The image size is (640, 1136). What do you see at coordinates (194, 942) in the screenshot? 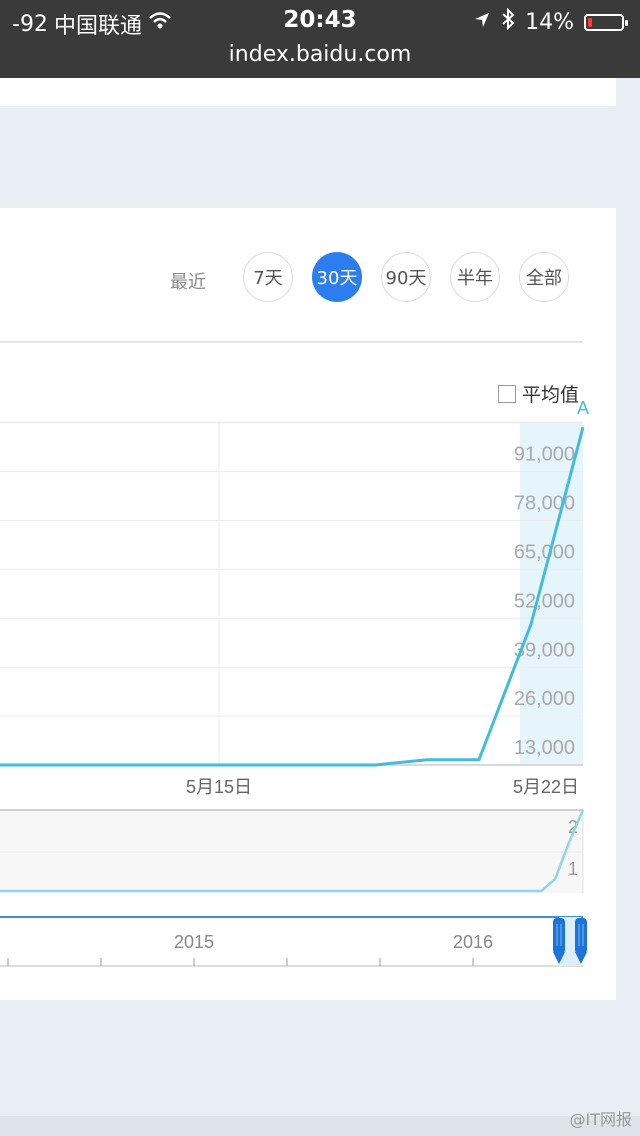
I see `timeline-year-label: 2015` at bounding box center [194, 942].